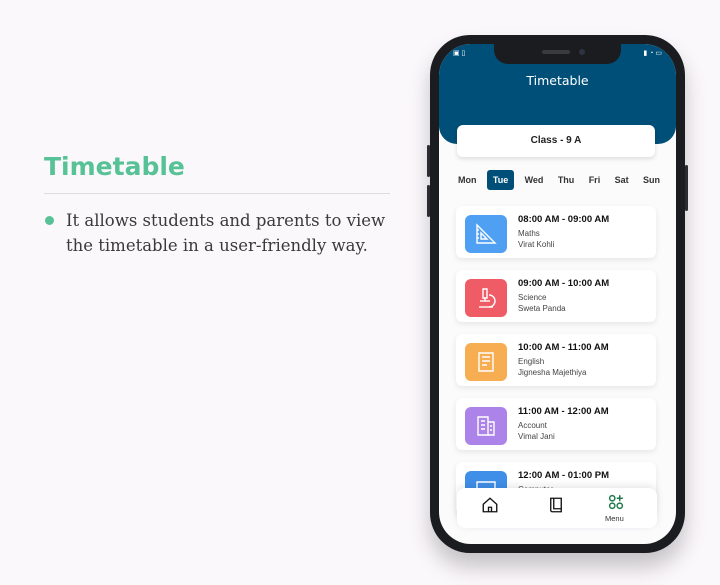  What do you see at coordinates (563, 347) in the screenshot?
I see `class-time: 10:00 AM - 11:00 AM` at bounding box center [563, 347].